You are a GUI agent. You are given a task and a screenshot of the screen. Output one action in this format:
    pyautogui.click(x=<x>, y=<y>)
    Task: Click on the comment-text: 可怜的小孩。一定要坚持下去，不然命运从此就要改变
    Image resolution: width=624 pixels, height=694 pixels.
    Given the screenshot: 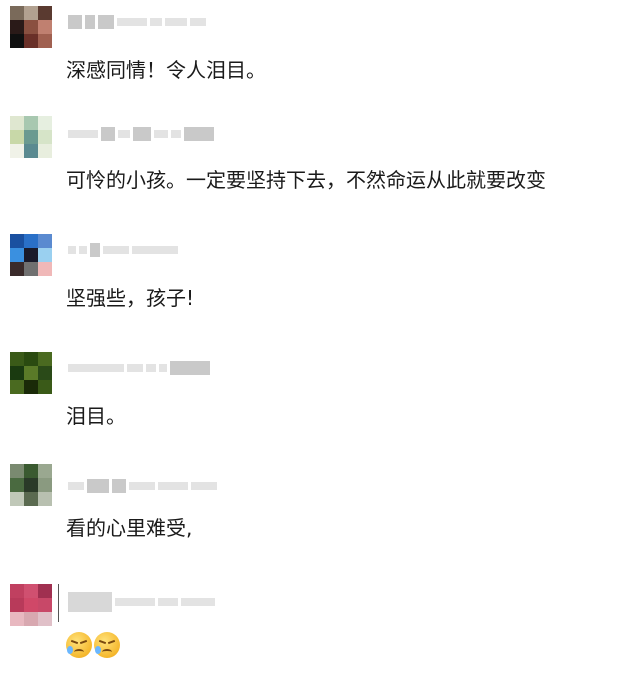 What is the action you would take?
    pyautogui.click(x=306, y=180)
    